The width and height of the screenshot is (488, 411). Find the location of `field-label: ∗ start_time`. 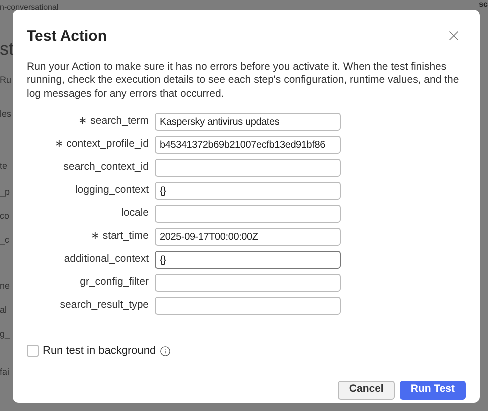

field-label: ∗ start_time is located at coordinates (119, 236).